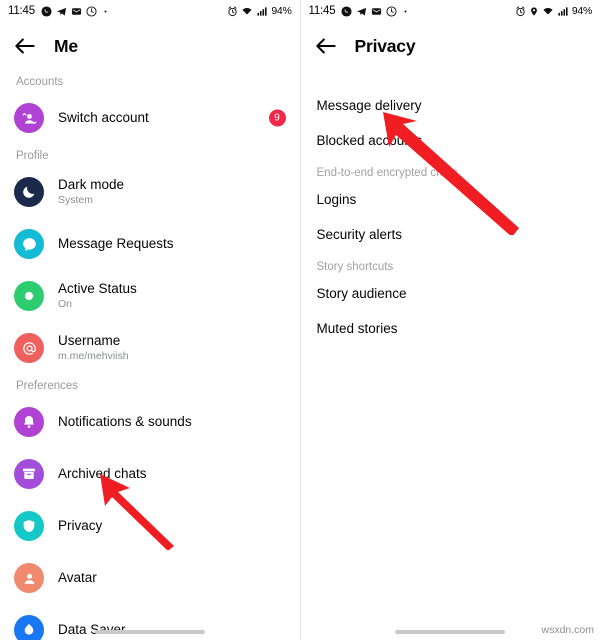 The width and height of the screenshot is (600, 640). What do you see at coordinates (534, 11) in the screenshot?
I see `location-icon` at bounding box center [534, 11].